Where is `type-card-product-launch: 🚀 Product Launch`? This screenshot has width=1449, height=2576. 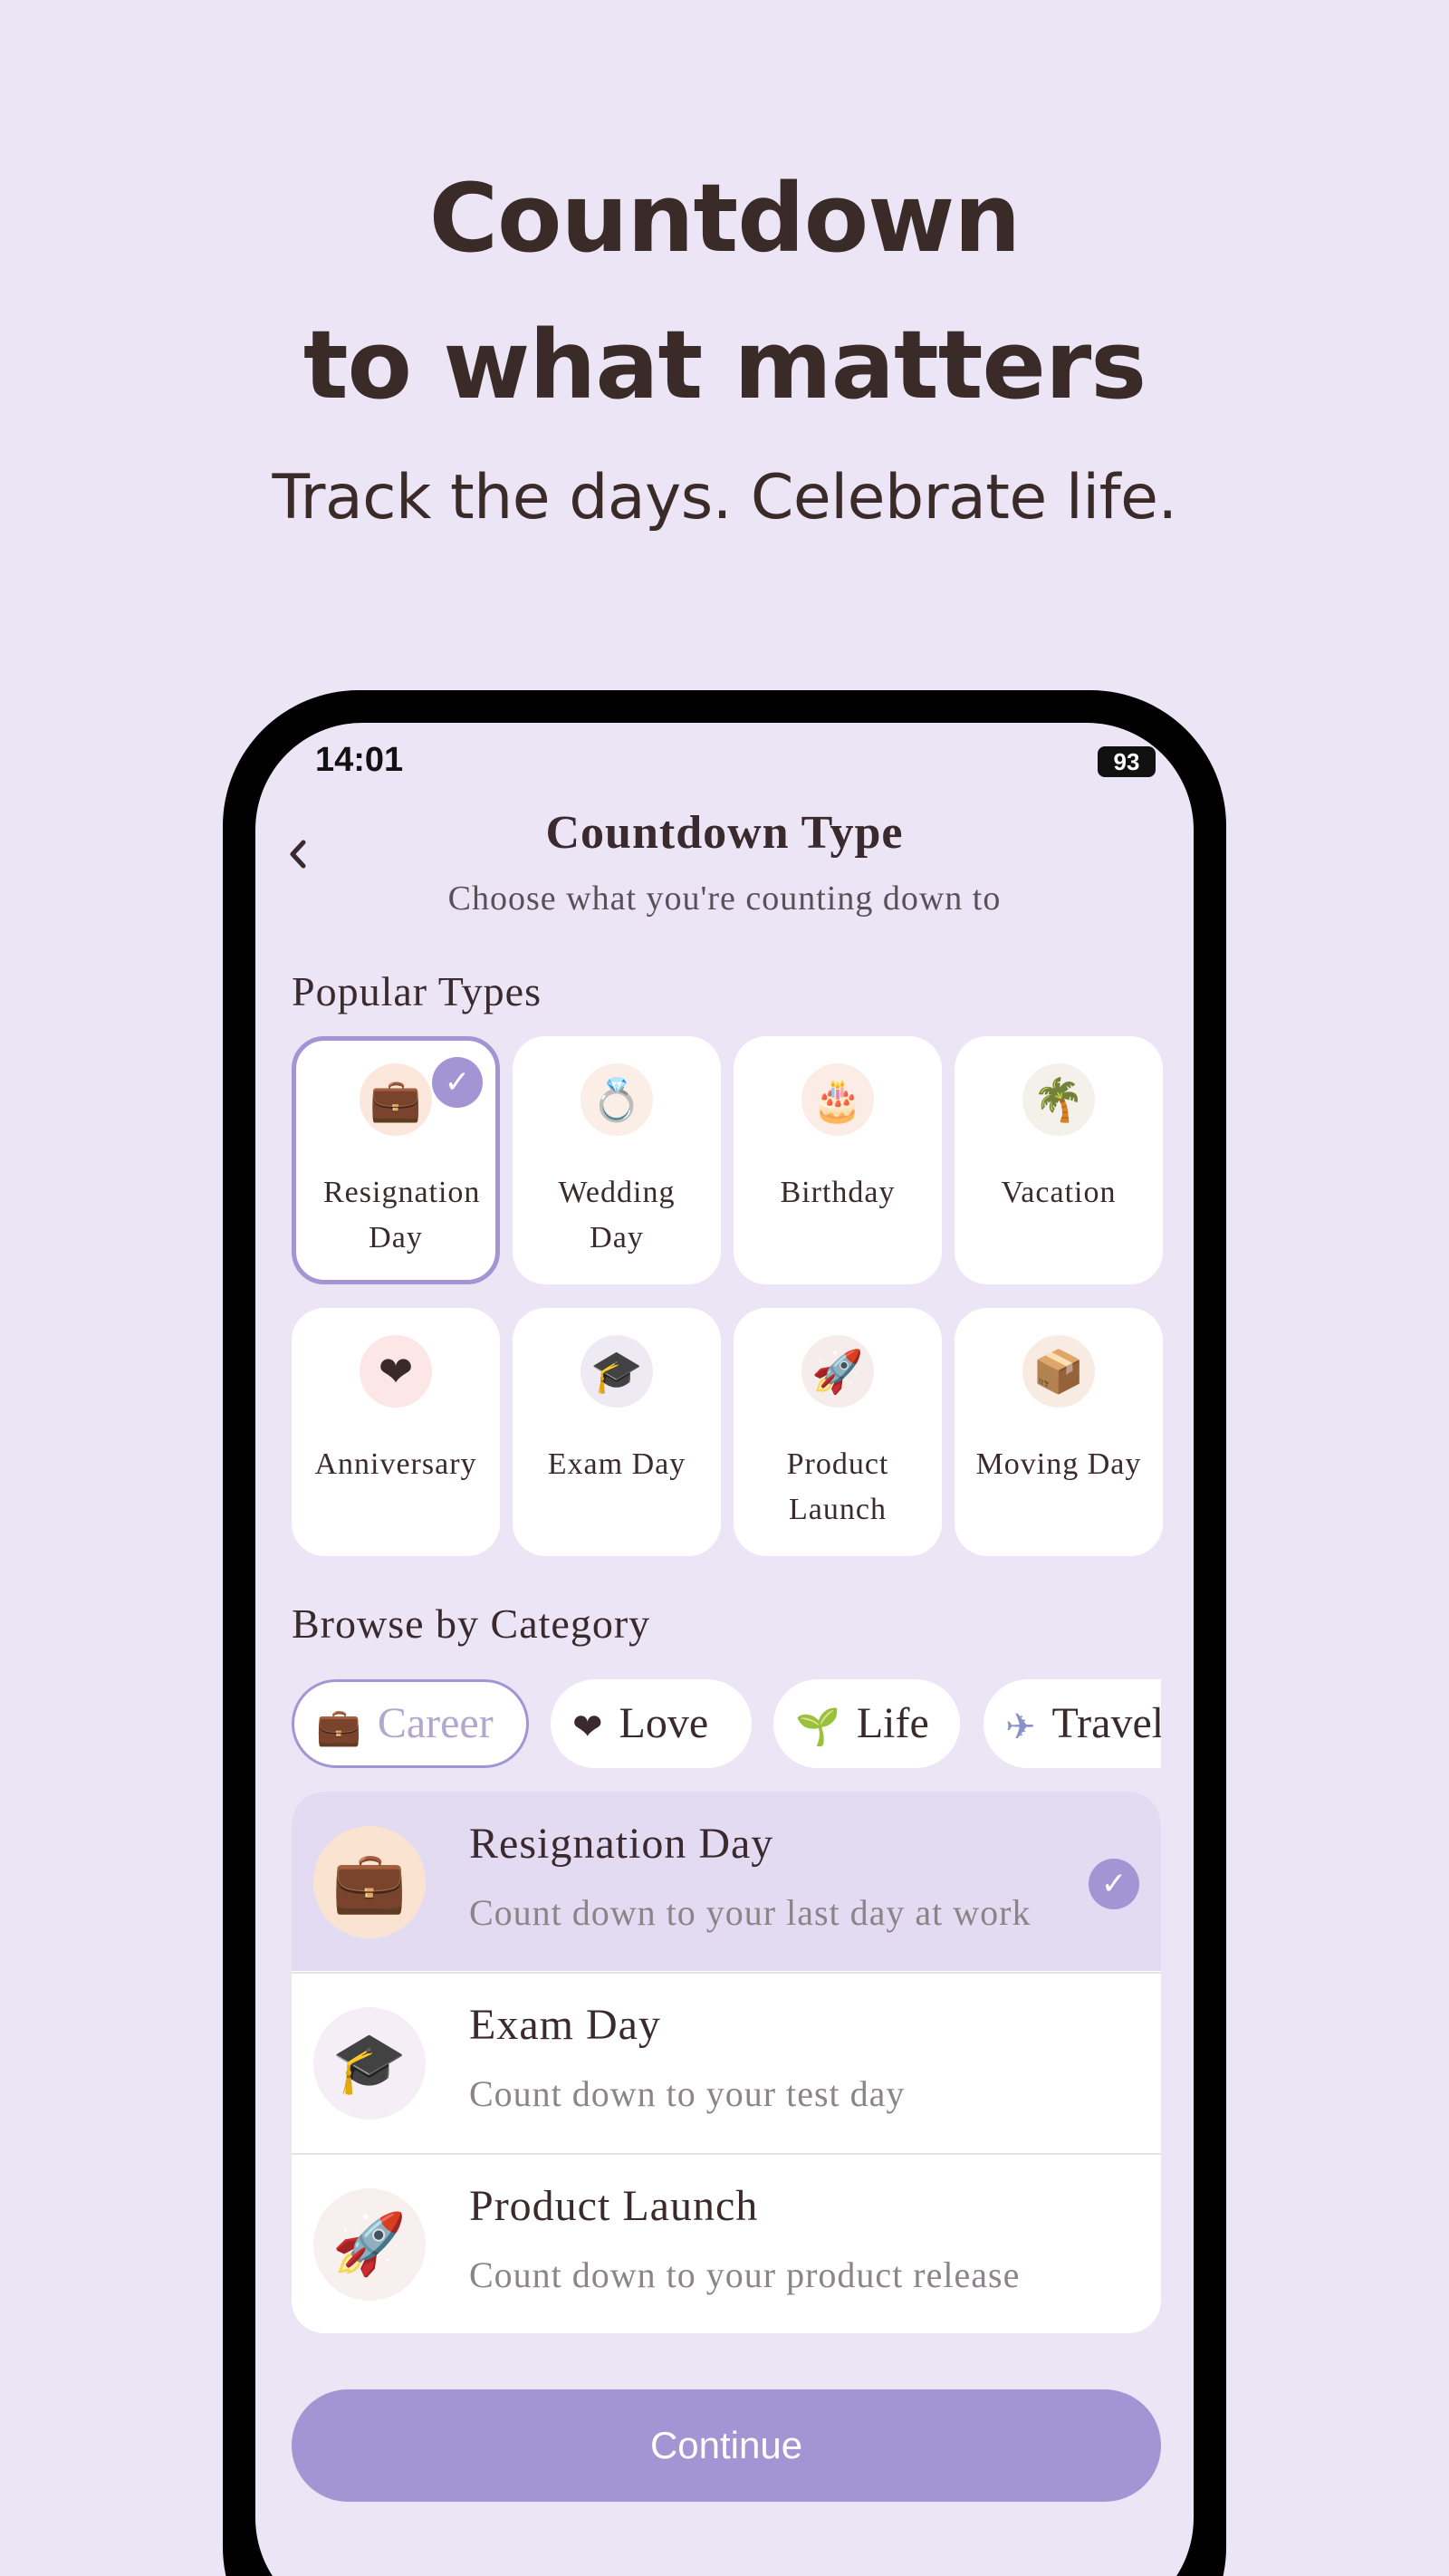 type-card-product-launch: 🚀 Product Launch is located at coordinates (838, 1432).